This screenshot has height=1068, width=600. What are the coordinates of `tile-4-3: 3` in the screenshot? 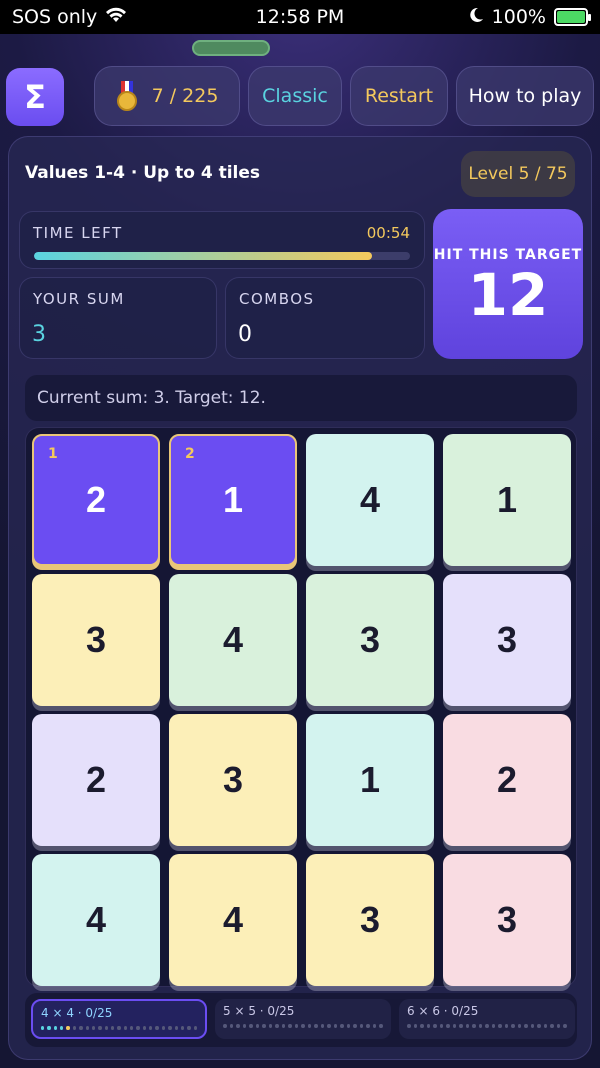 It's located at (370, 920).